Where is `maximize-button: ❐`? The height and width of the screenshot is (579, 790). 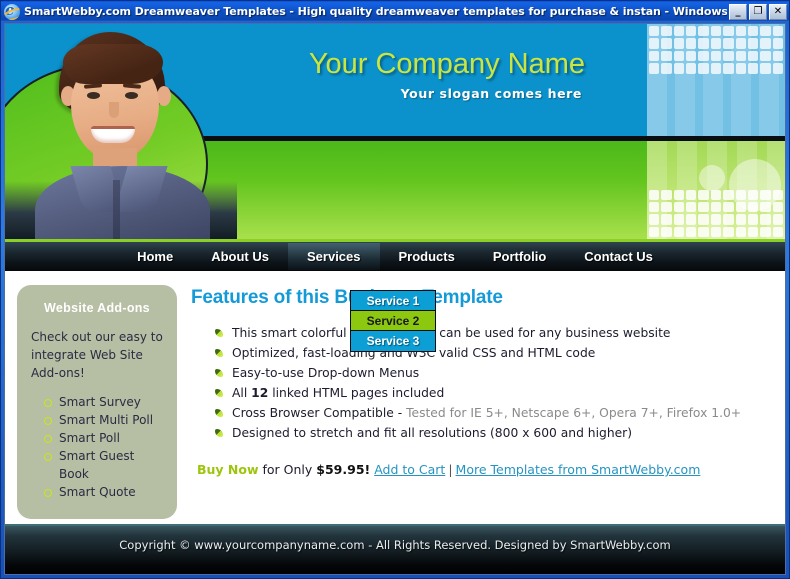 maximize-button: ❐ is located at coordinates (758, 11).